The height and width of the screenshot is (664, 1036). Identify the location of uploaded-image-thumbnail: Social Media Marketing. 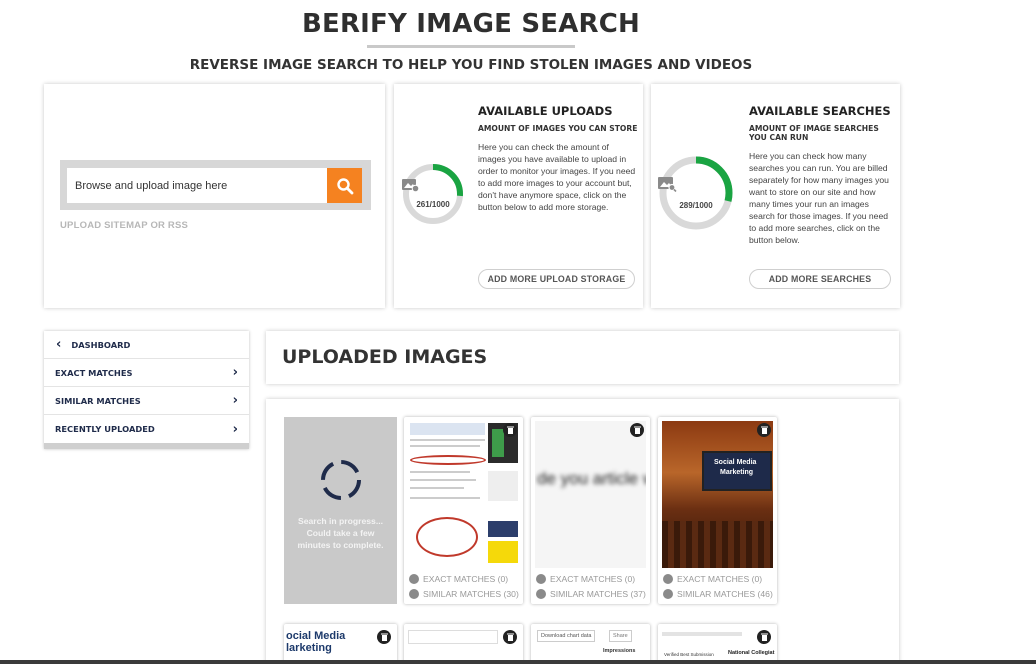
(717, 494).